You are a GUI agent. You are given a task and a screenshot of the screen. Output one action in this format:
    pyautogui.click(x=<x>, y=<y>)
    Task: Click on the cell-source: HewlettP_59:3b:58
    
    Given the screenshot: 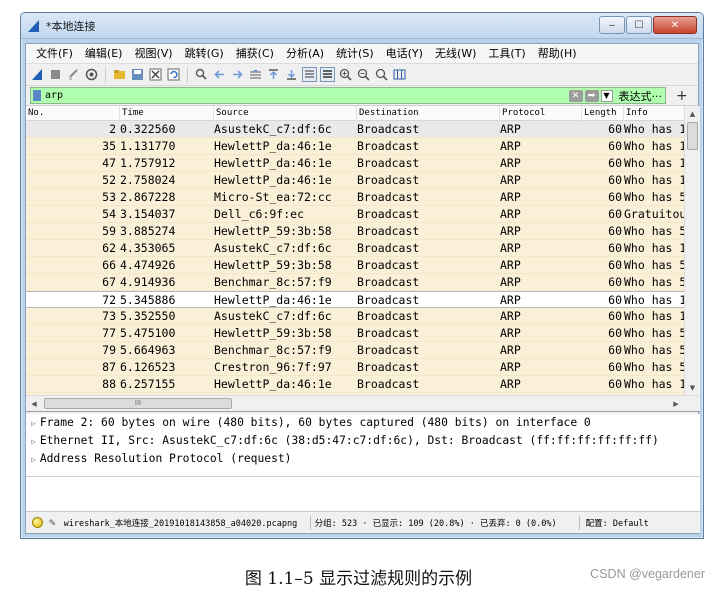 What is the action you would take?
    pyautogui.click(x=273, y=231)
    